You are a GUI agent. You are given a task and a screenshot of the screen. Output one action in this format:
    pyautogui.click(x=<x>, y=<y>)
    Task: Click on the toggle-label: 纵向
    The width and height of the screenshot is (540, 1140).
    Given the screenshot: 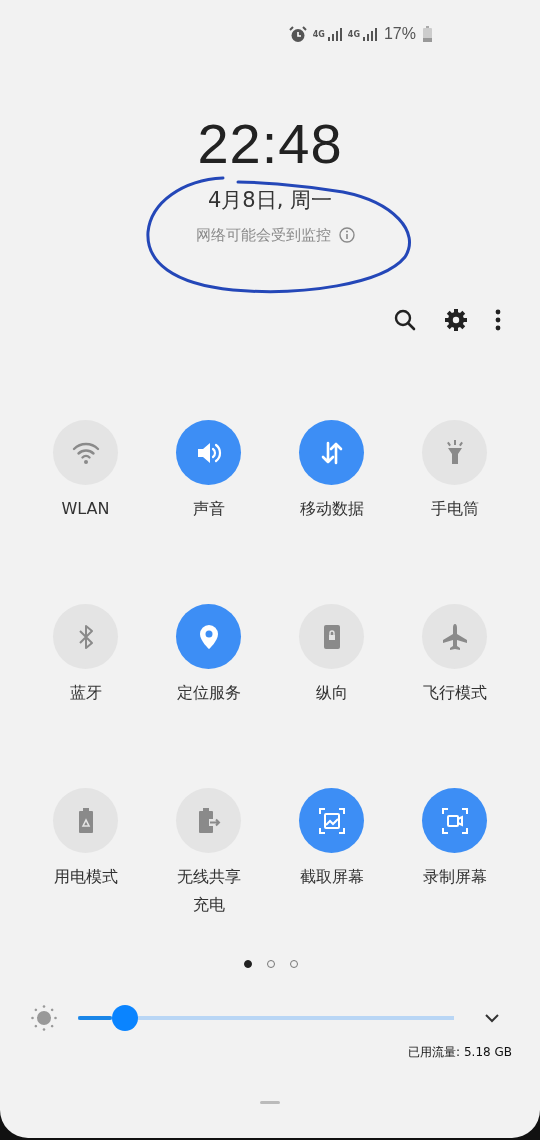 What is the action you would take?
    pyautogui.click(x=331, y=693)
    